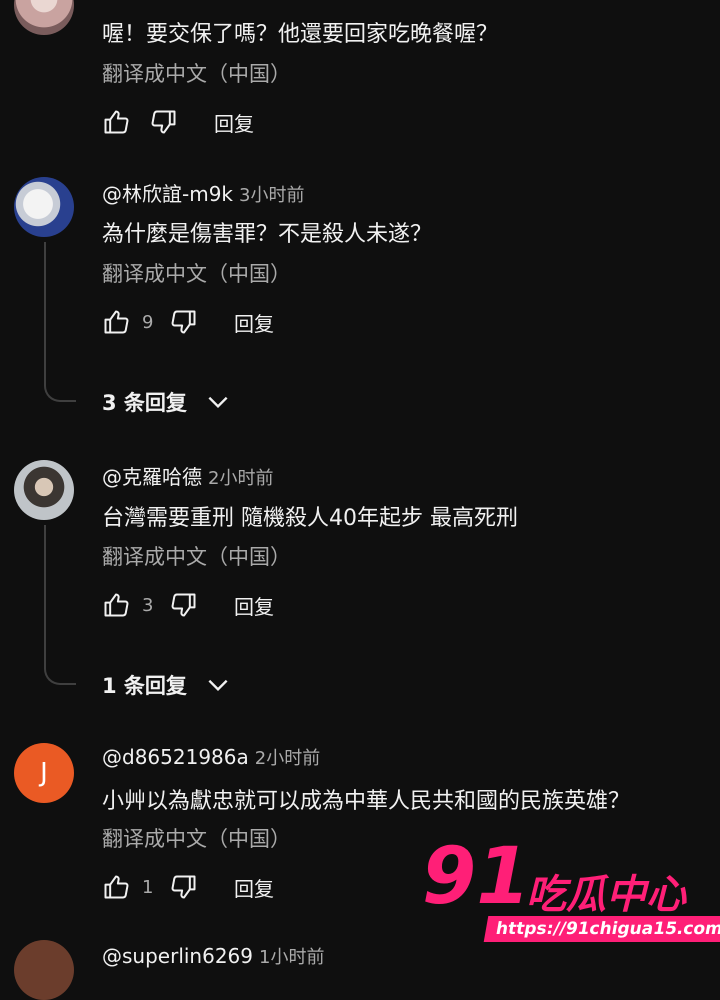  Describe the element at coordinates (272, 195) in the screenshot. I see `comment-time: 3小时前` at that location.